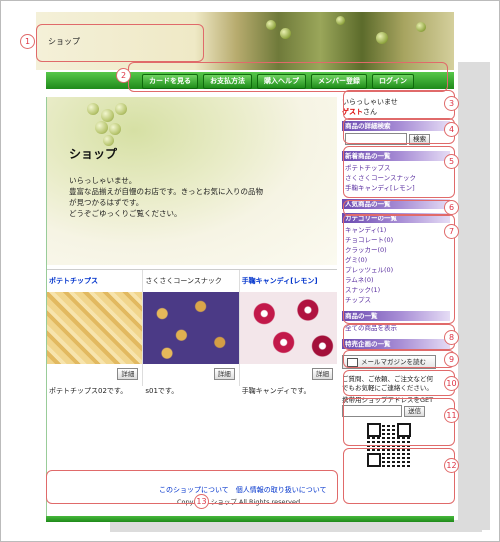 The width and height of the screenshot is (500, 542). Describe the element at coordinates (451, 359) in the screenshot. I see `callout-number: 9` at that location.